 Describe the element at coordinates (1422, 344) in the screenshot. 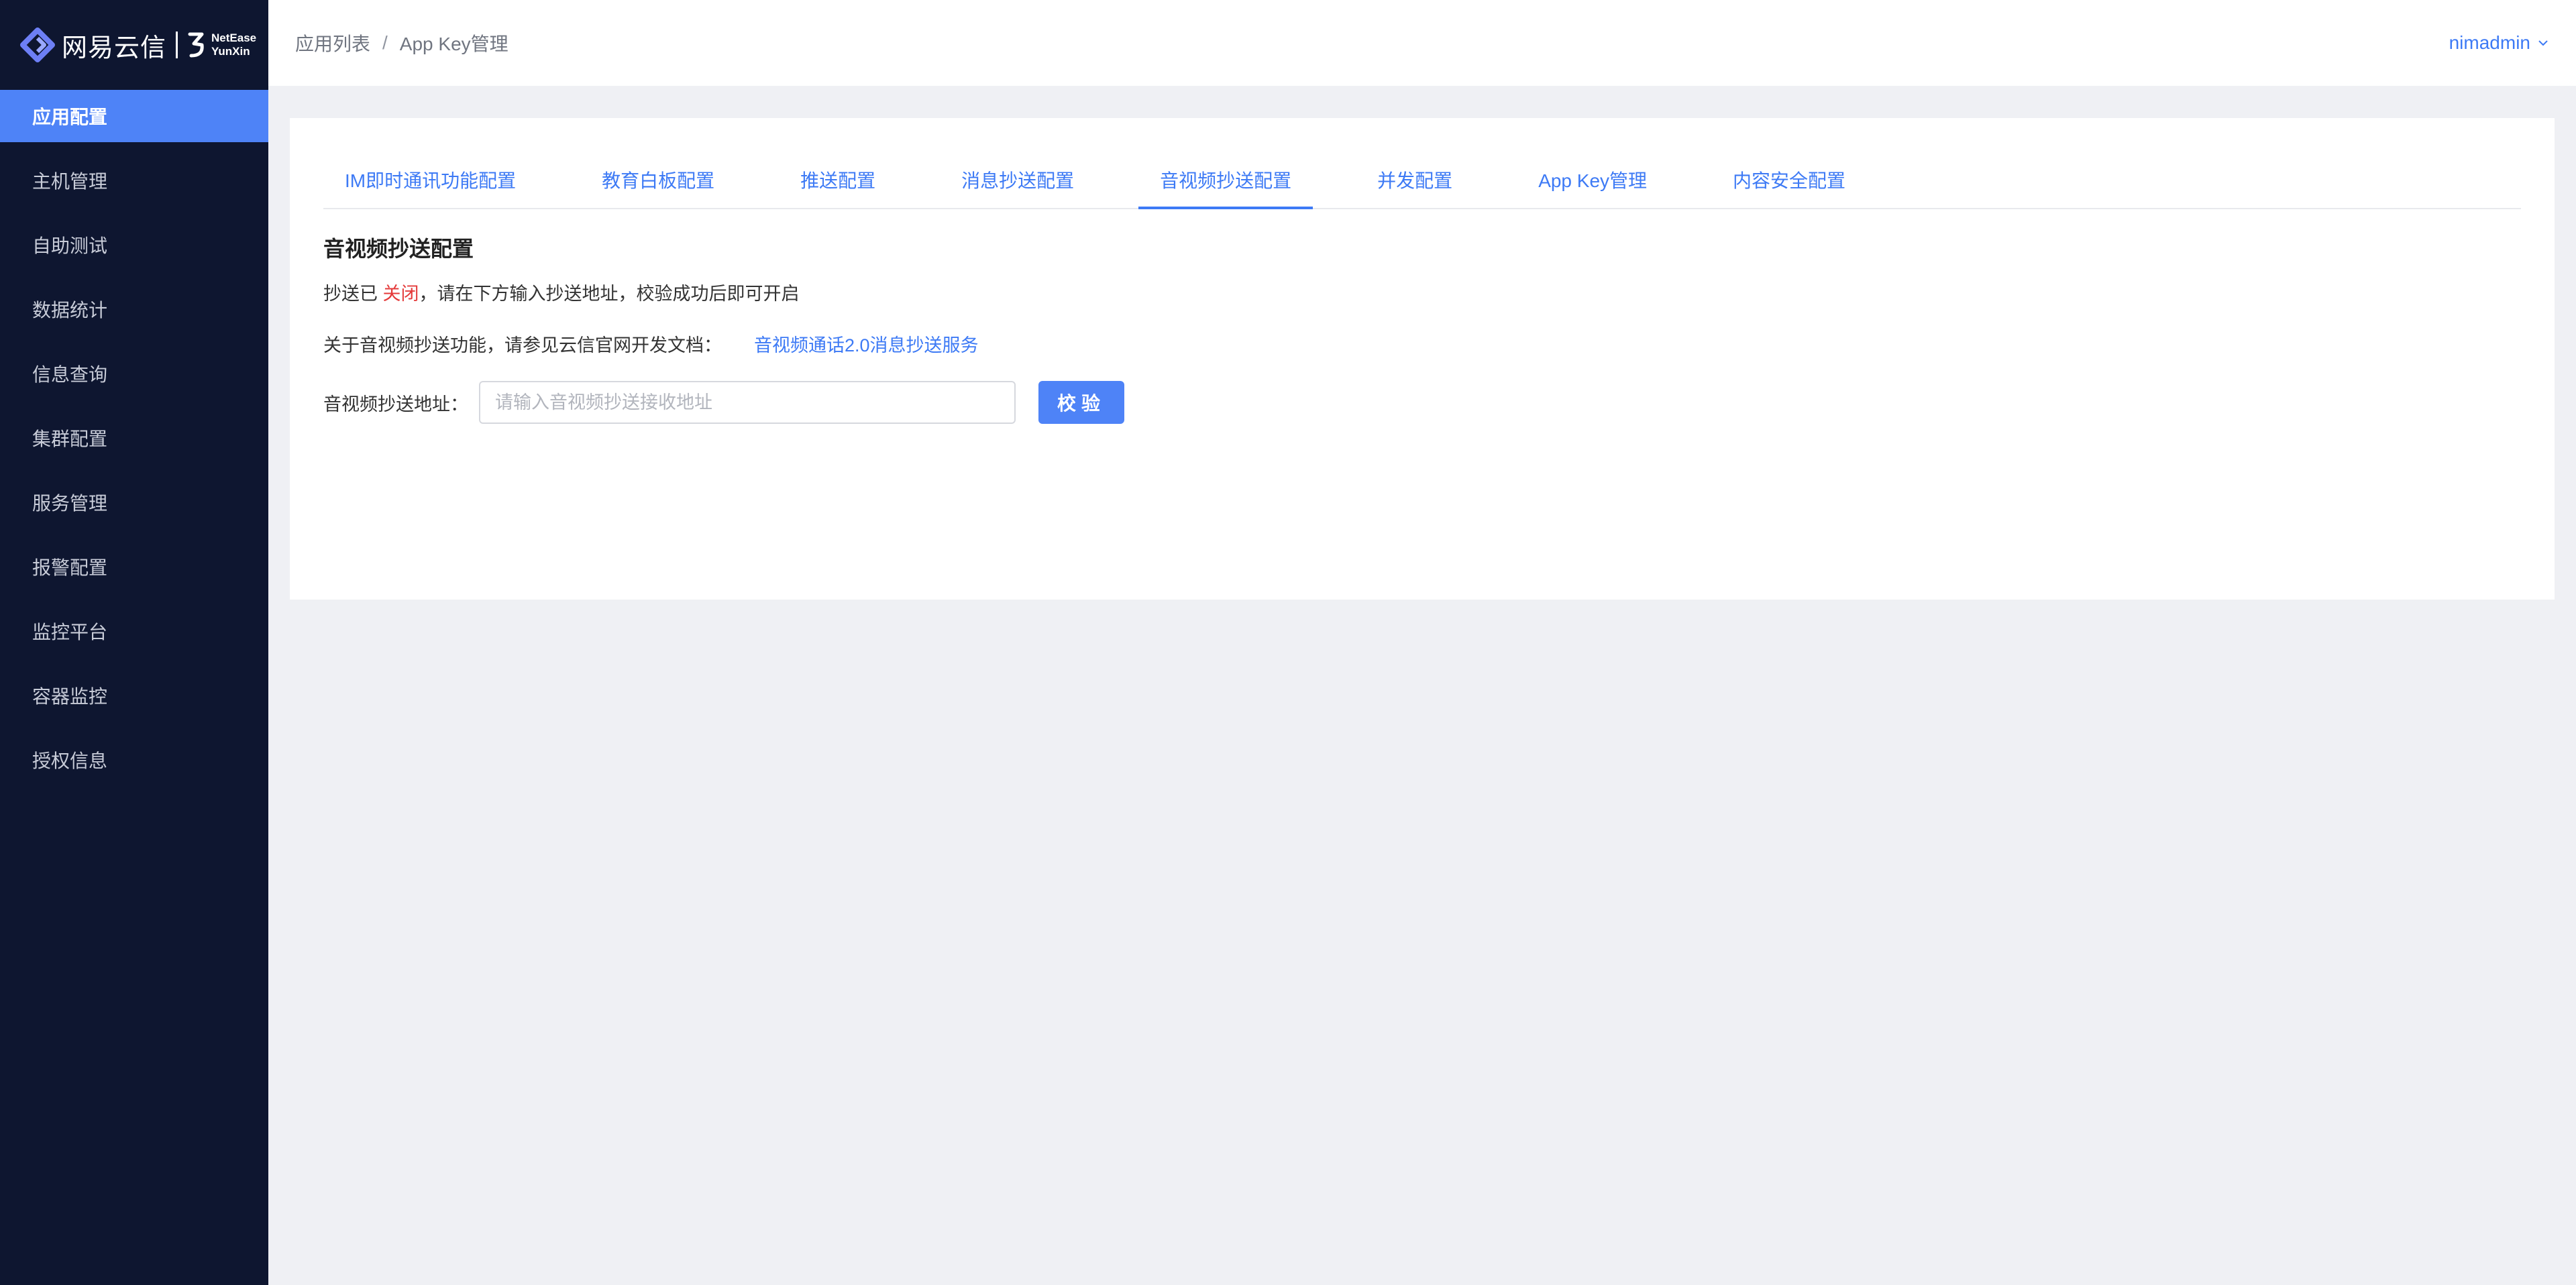

I see `doc-reference: 关于音视频抄送功能，请参见云信官网开发文档： 音视频通话2.0消息抄送服务` at that location.